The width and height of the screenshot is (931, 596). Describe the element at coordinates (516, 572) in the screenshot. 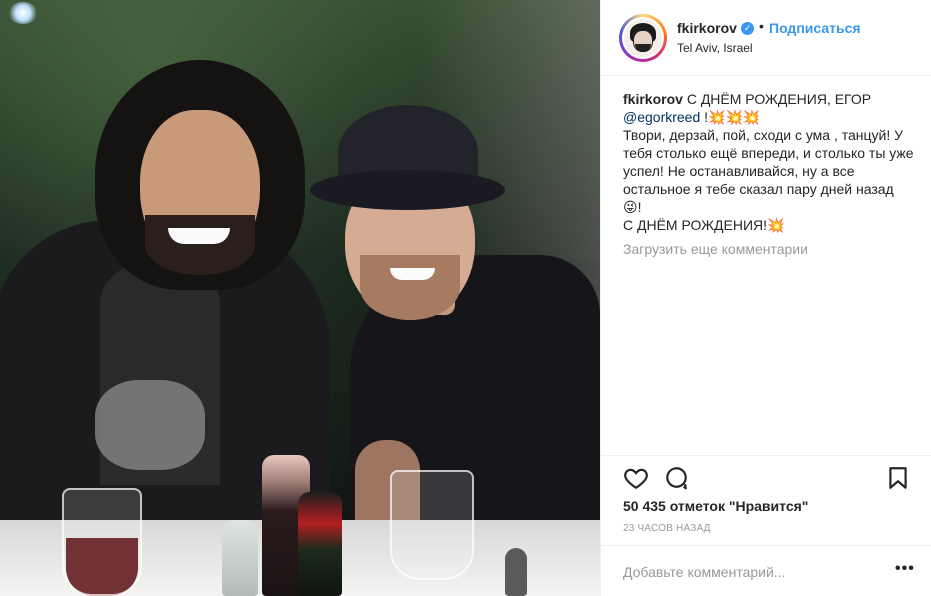

I see `pepper-grinder` at that location.